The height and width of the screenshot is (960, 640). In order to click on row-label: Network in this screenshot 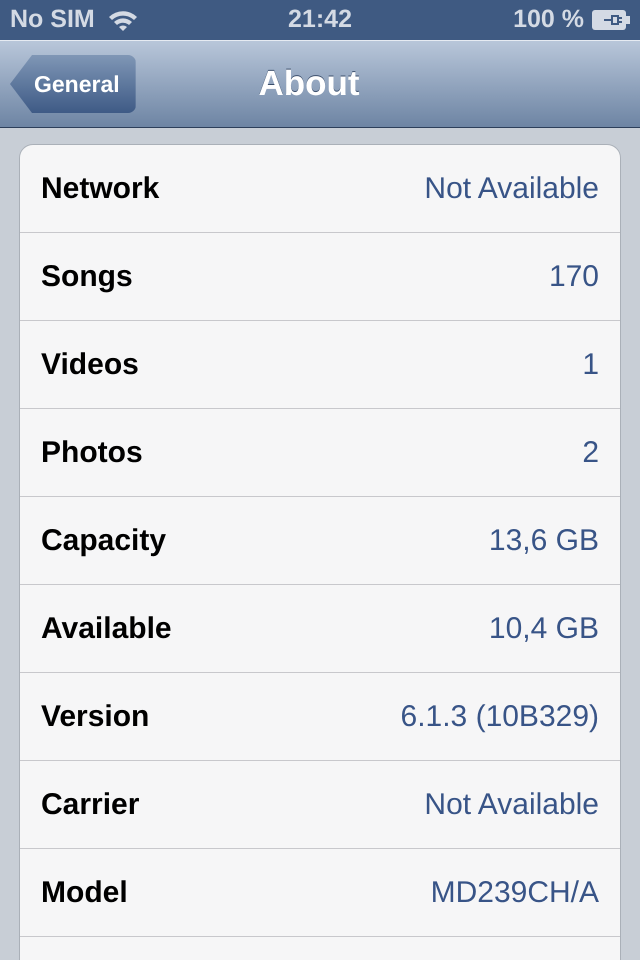, I will do `click(100, 189)`.